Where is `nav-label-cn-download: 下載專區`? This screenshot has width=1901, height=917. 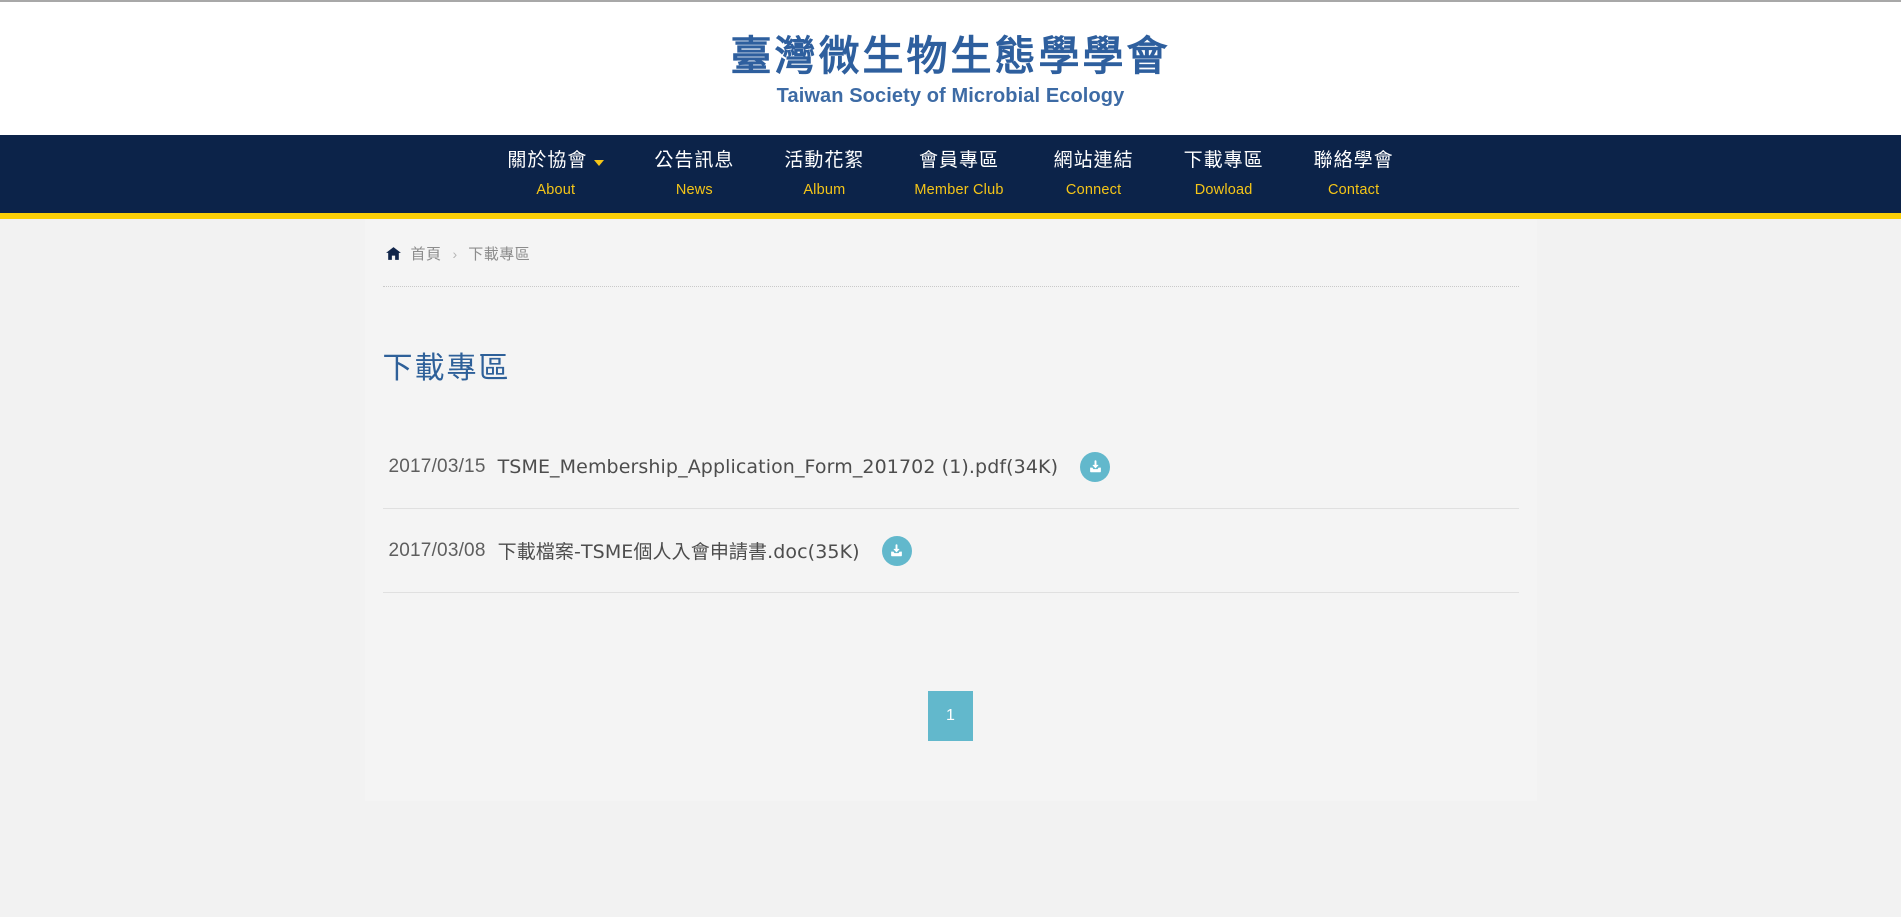 nav-label-cn-download: 下載專區 is located at coordinates (1223, 160).